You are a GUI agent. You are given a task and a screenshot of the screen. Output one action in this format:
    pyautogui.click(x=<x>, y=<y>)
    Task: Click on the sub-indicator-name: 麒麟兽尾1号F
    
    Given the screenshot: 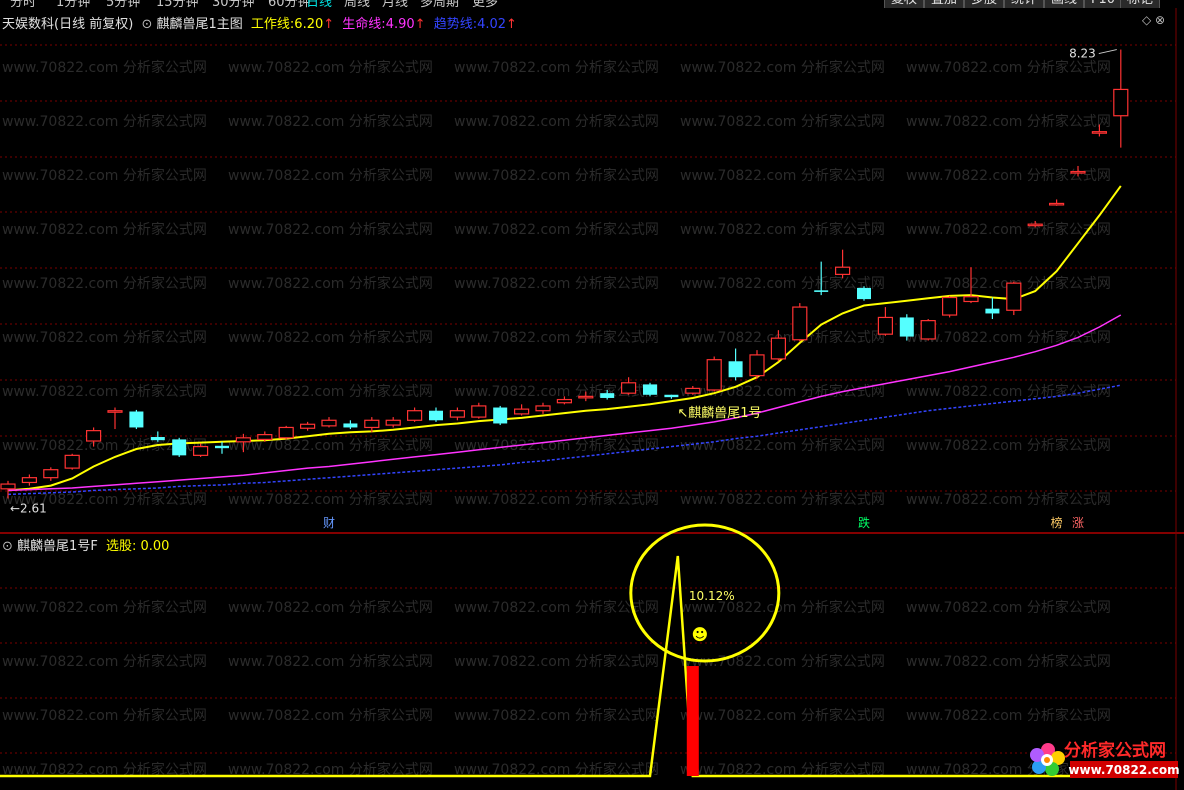 What is the action you would take?
    pyautogui.click(x=57, y=546)
    